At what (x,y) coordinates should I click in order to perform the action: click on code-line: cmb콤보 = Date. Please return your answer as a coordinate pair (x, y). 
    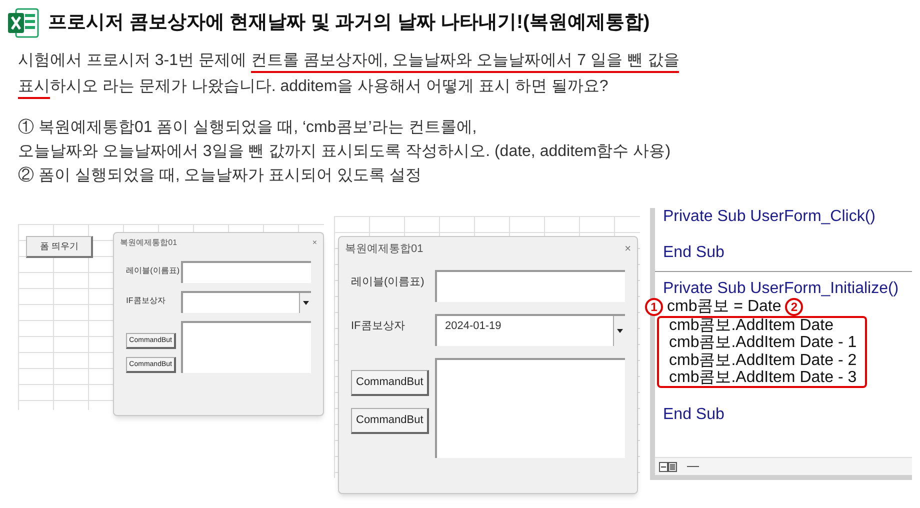
    Looking at the image, I should click on (724, 307).